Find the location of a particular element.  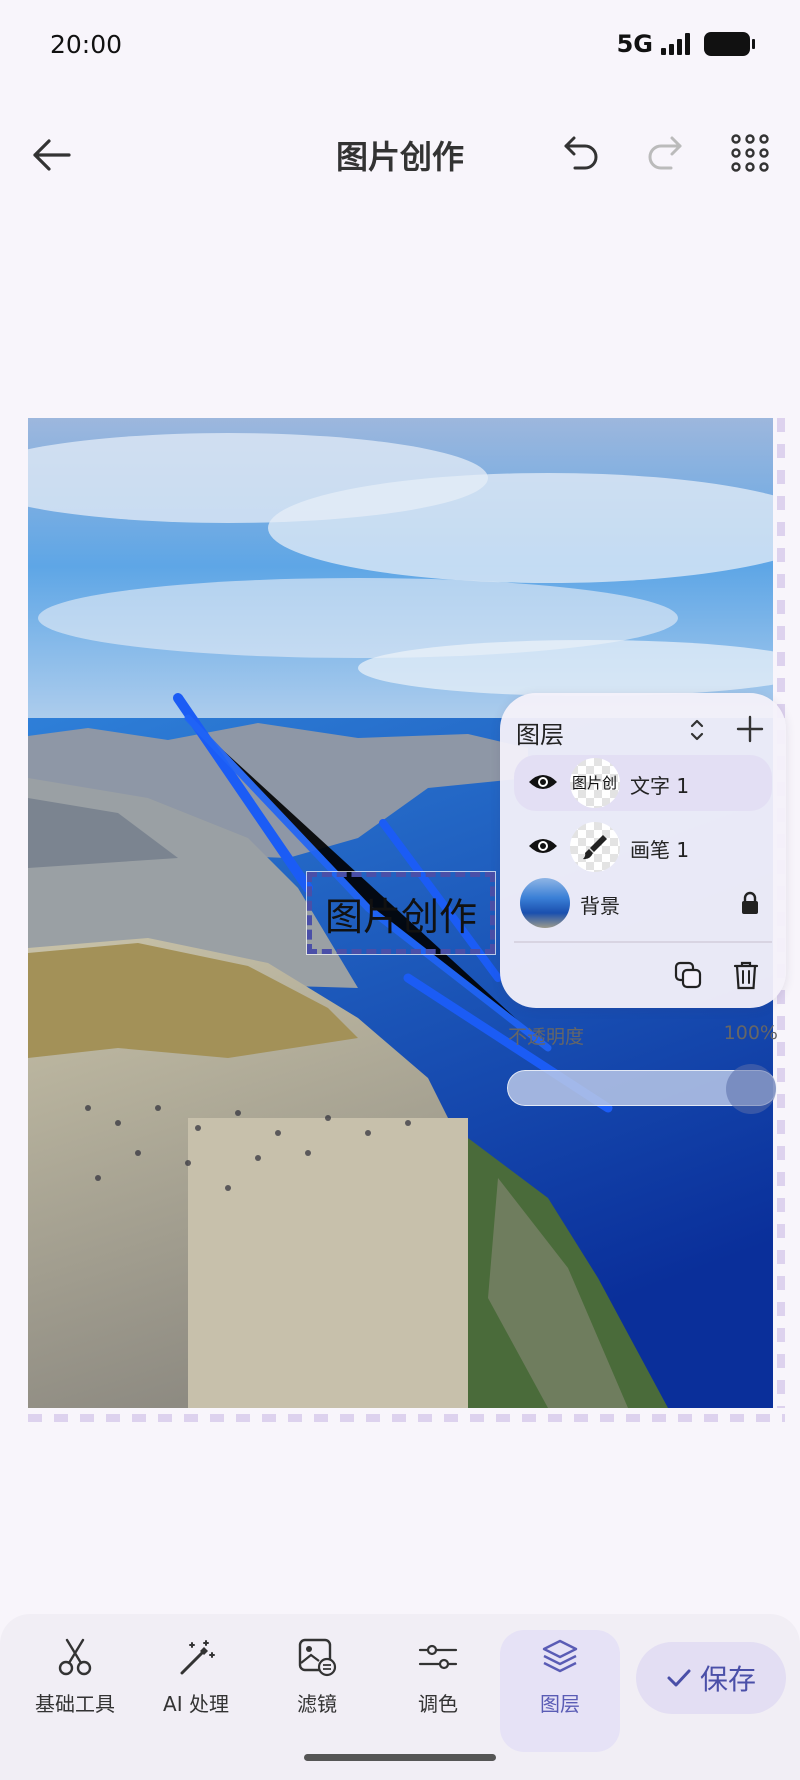

tool-color-adjust: 调色 is located at coordinates (438, 1684).